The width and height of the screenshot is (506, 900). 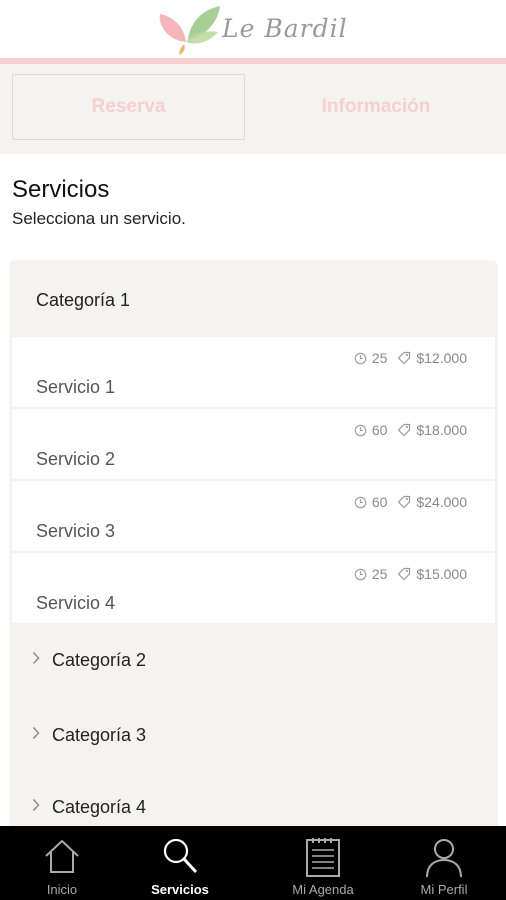 I want to click on app-header: Le Bardil, so click(x=253, y=29).